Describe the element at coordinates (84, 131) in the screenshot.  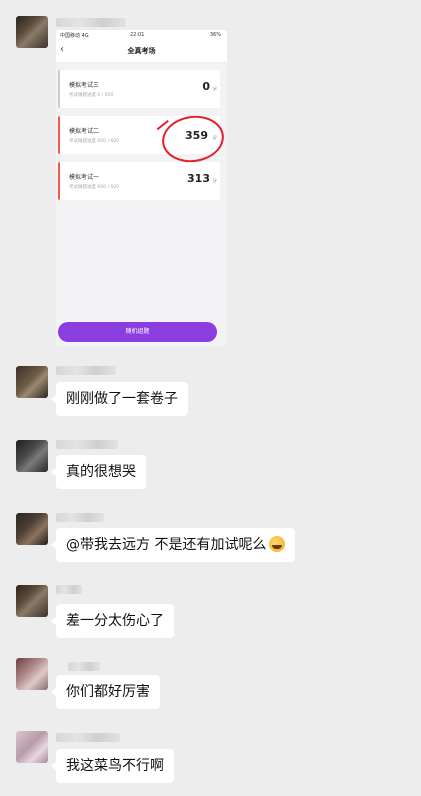
I see `exam-name: 模拟考试二` at that location.